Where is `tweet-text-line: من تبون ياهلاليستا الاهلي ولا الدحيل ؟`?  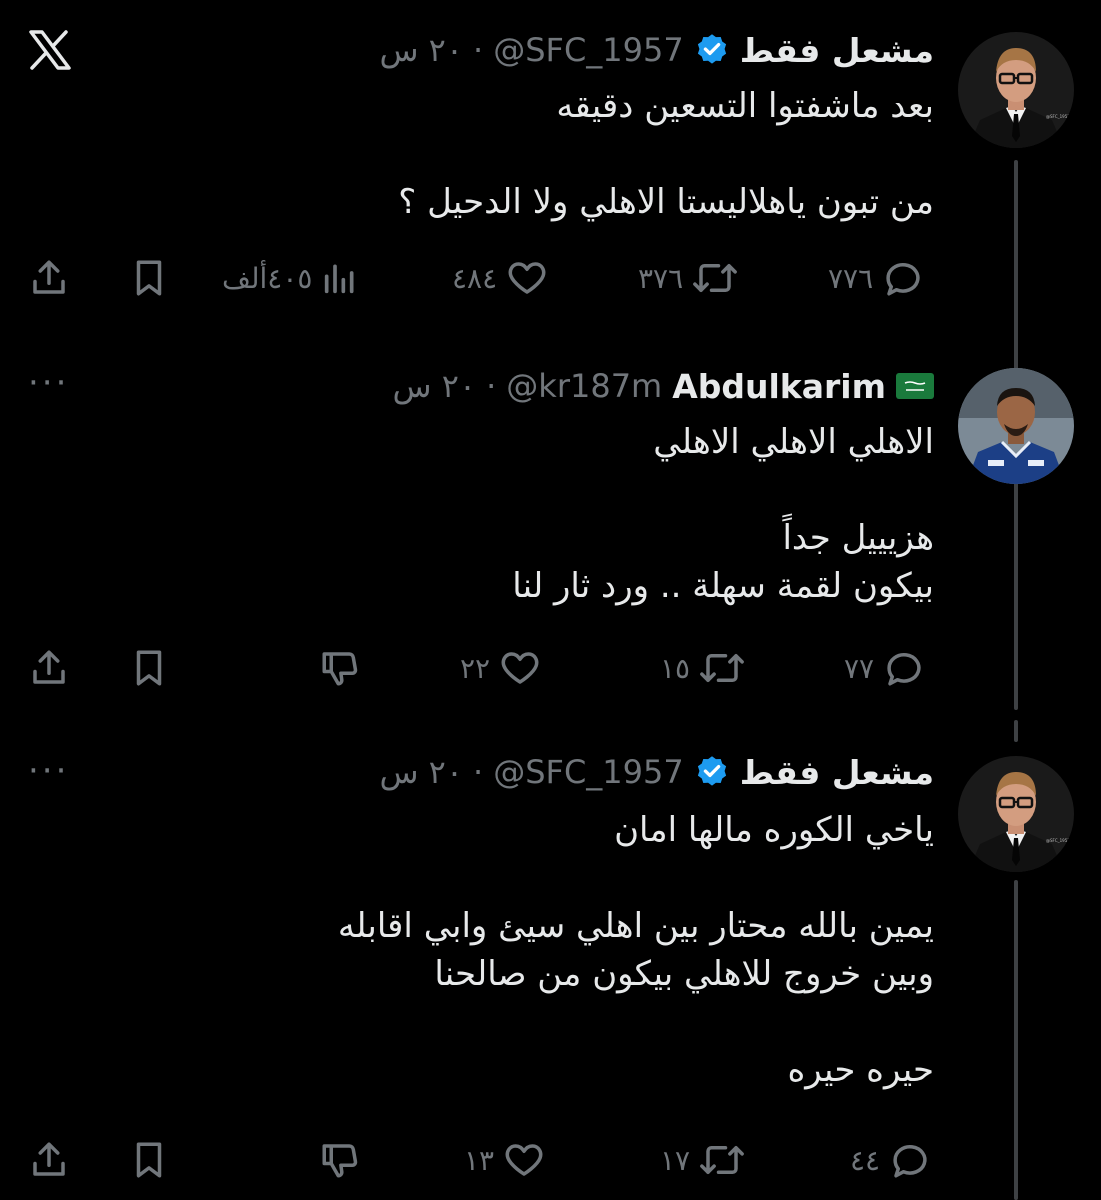 tweet-text-line: من تبون ياهلاليستا الاهلي ولا الدحيل ؟ is located at coordinates (666, 202).